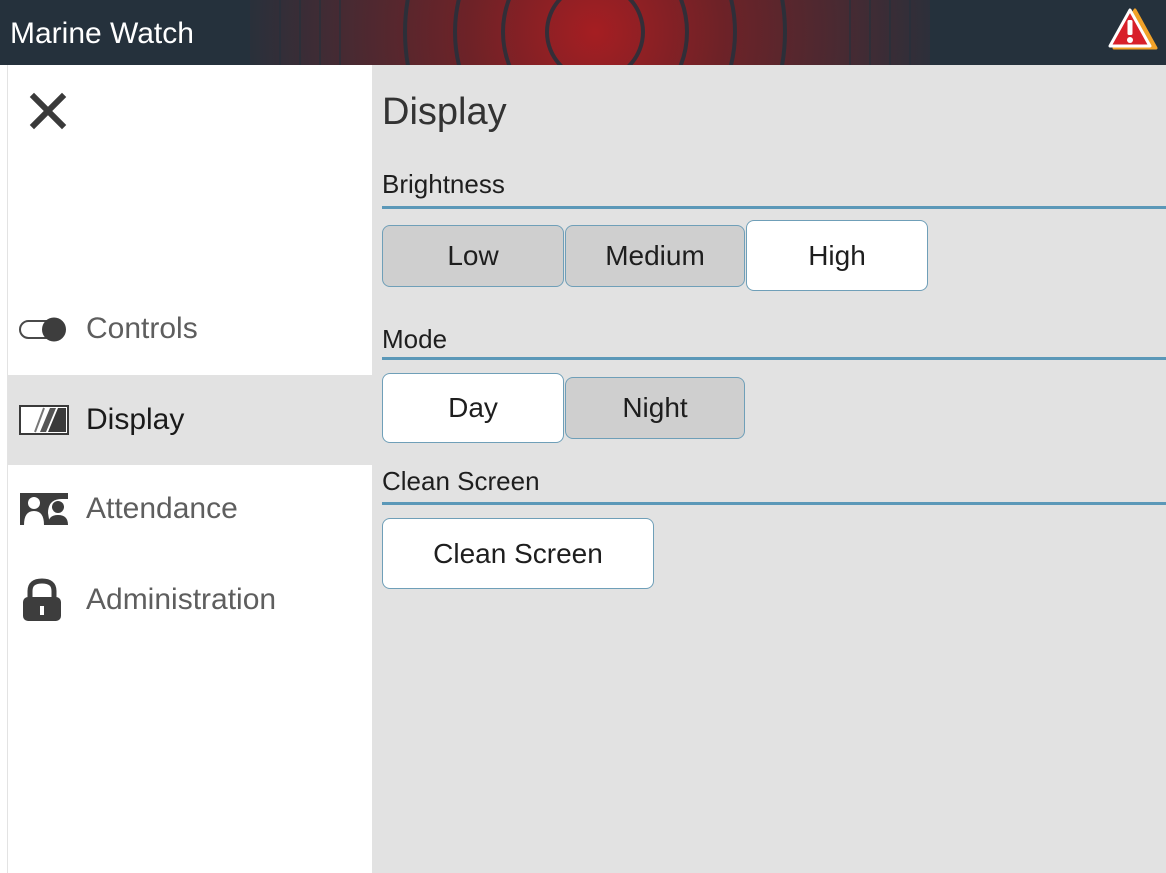 The image size is (1166, 873). I want to click on sidebar-item-administration: Administration, so click(190, 600).